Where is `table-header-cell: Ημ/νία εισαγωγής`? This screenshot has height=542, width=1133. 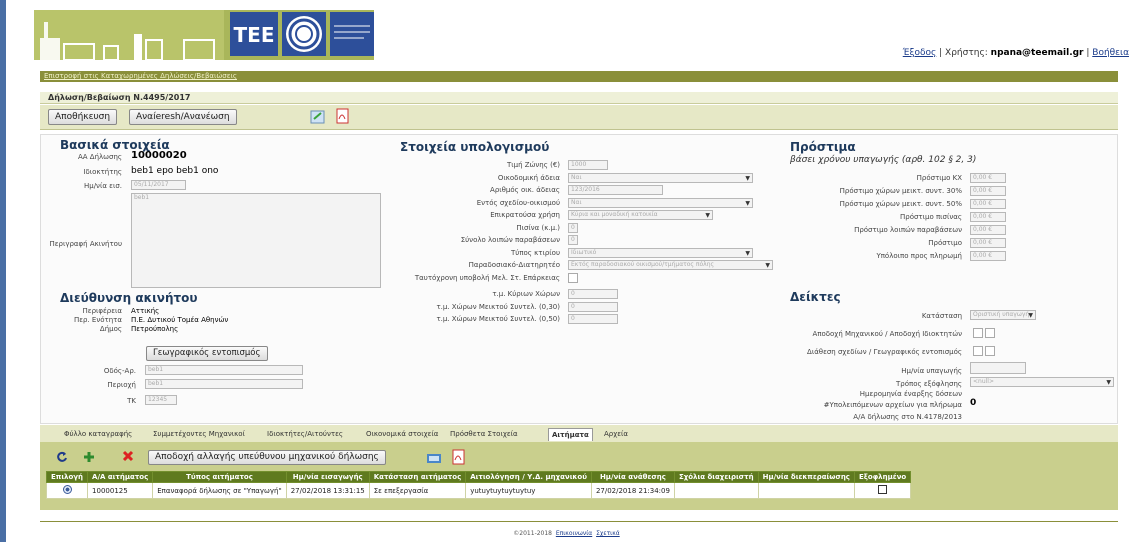 table-header-cell: Ημ/νία εισαγωγής is located at coordinates (327, 477).